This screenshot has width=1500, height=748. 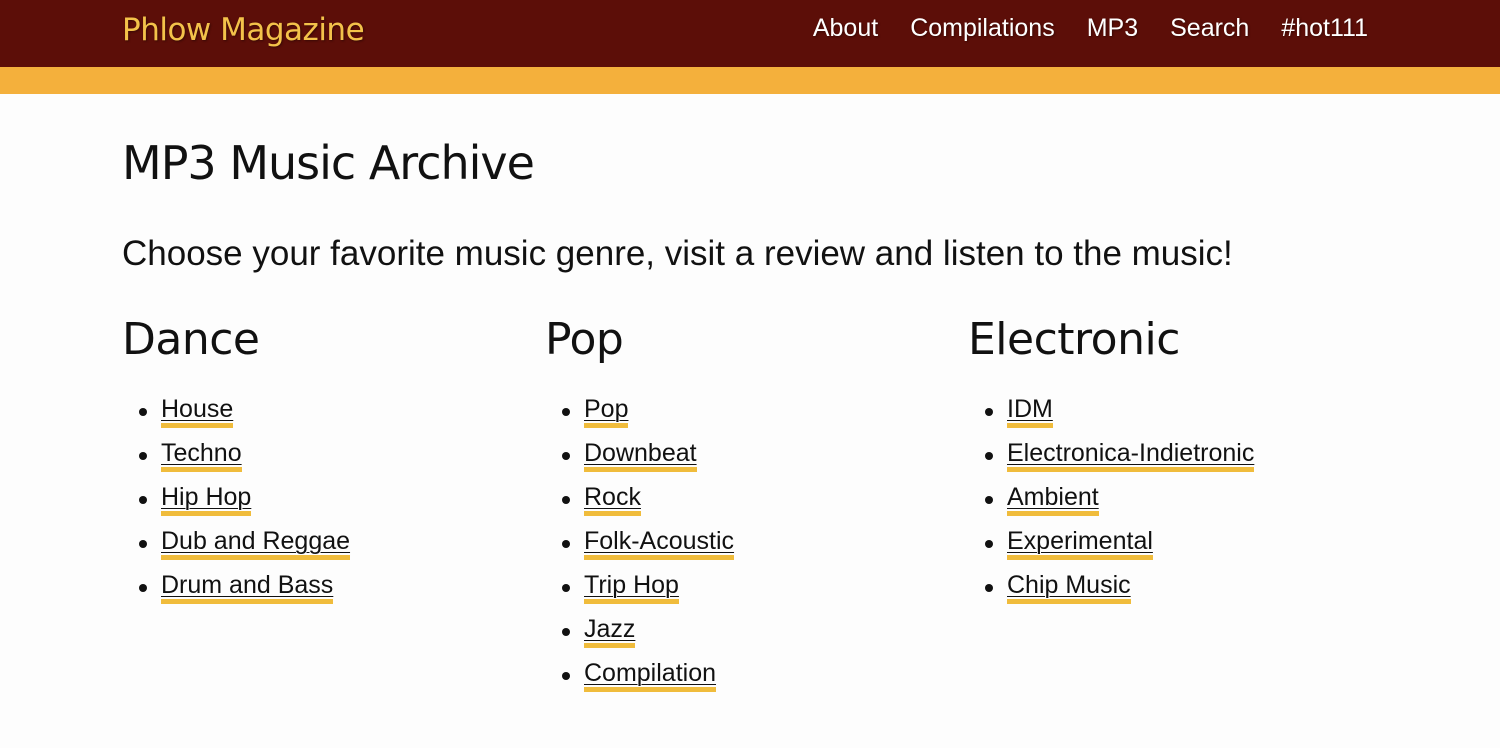 I want to click on list-item: Dub and Reggae, so click(x=333, y=549).